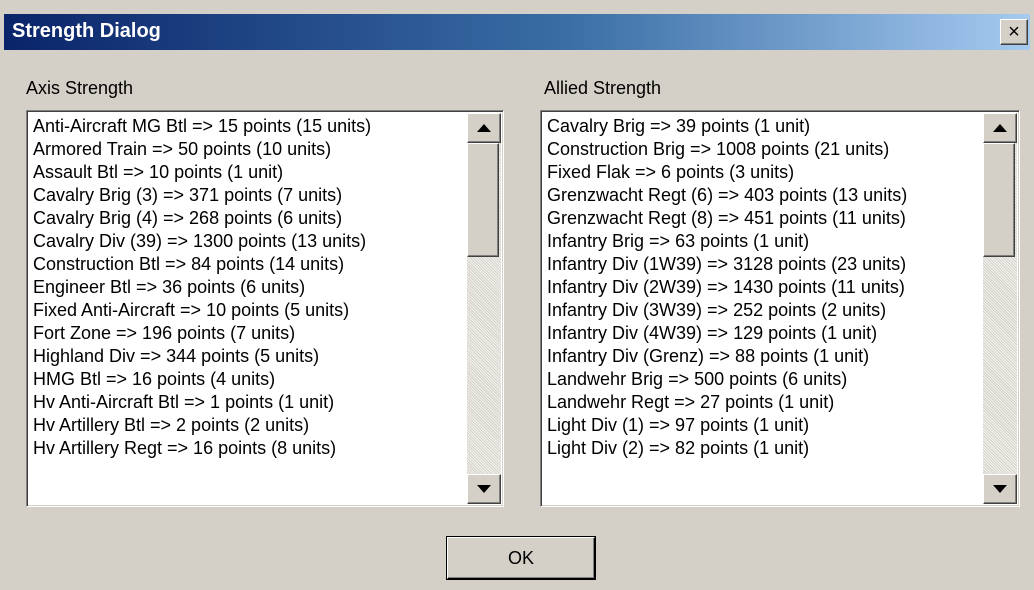 This screenshot has height=590, width=1034. I want to click on axis-scrollbar, so click(484, 308).